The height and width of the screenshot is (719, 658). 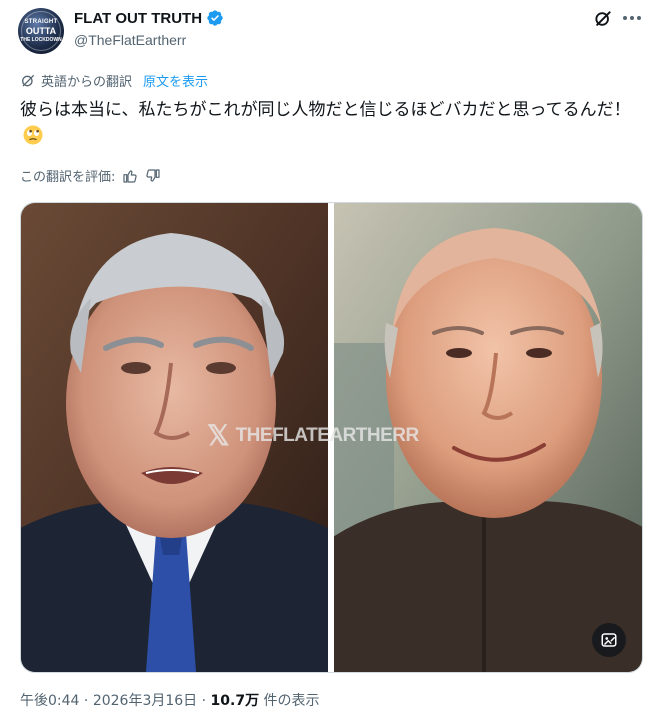 I want to click on avatar: STRAIGHT OUTTA THE LOCKDOWN, so click(x=41, y=31).